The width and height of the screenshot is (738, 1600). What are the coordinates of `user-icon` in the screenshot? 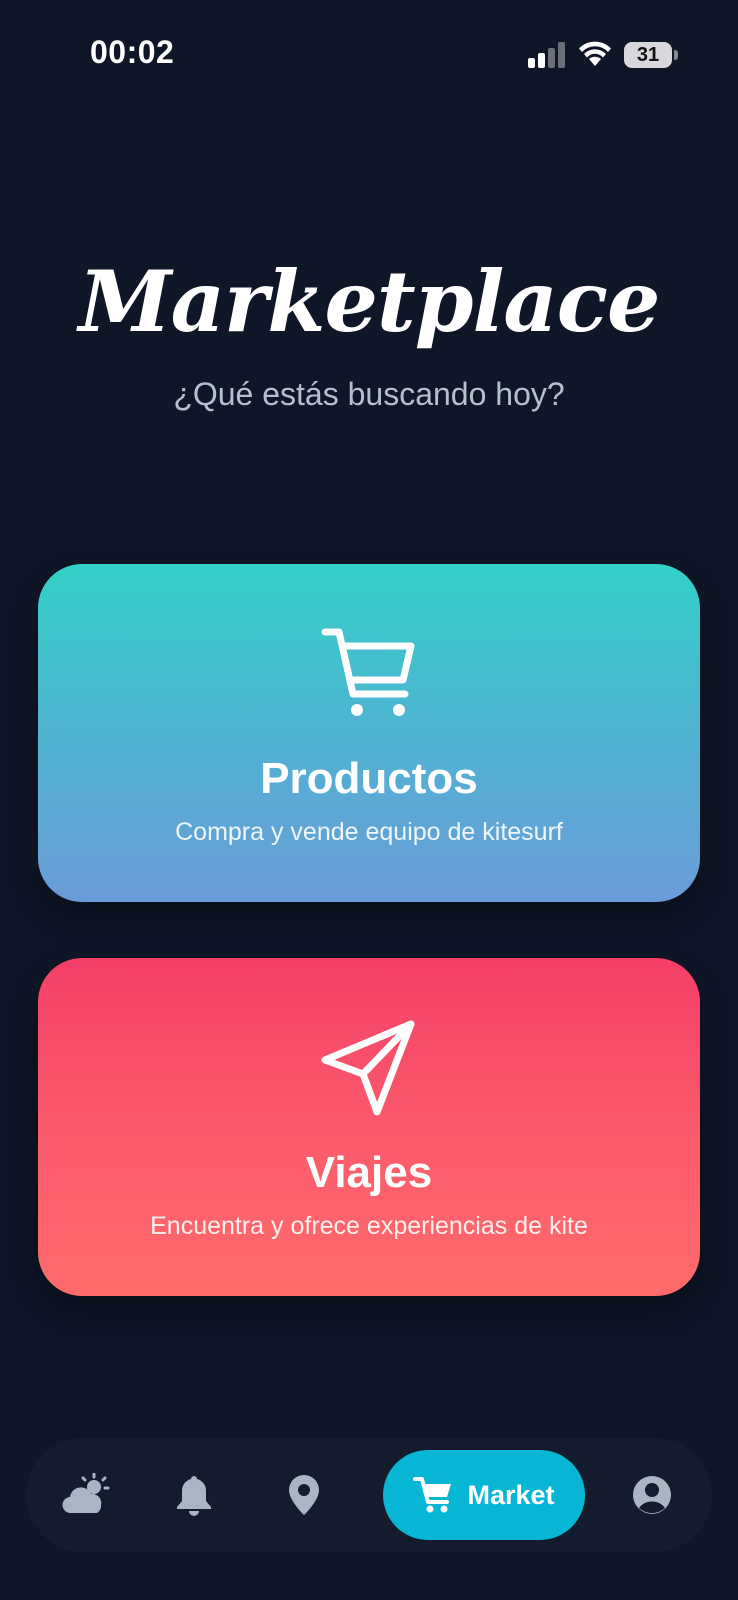 It's located at (652, 1495).